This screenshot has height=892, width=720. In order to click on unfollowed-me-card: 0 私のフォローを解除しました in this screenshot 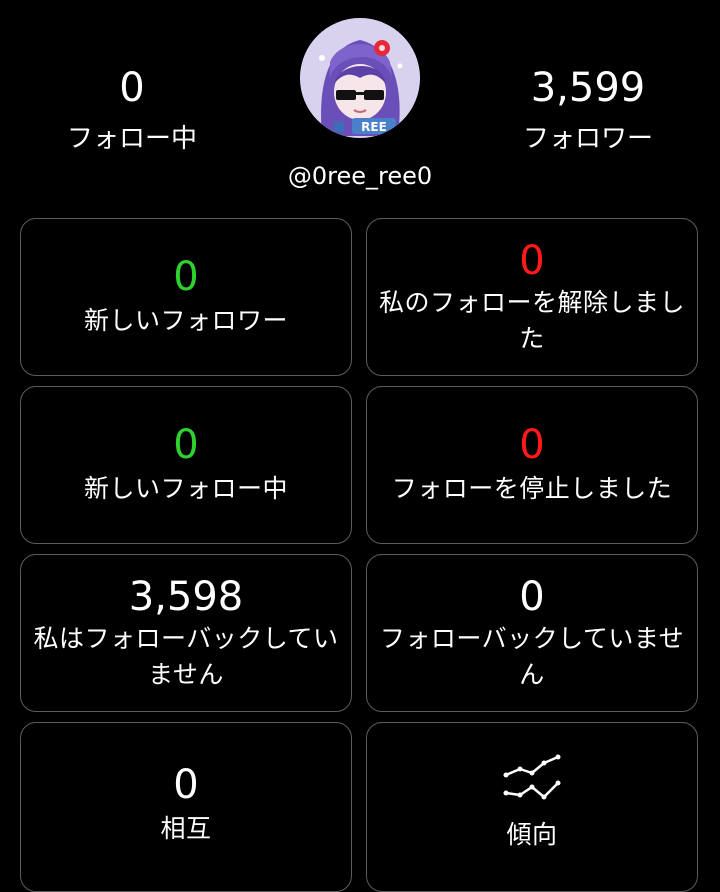, I will do `click(532, 297)`.